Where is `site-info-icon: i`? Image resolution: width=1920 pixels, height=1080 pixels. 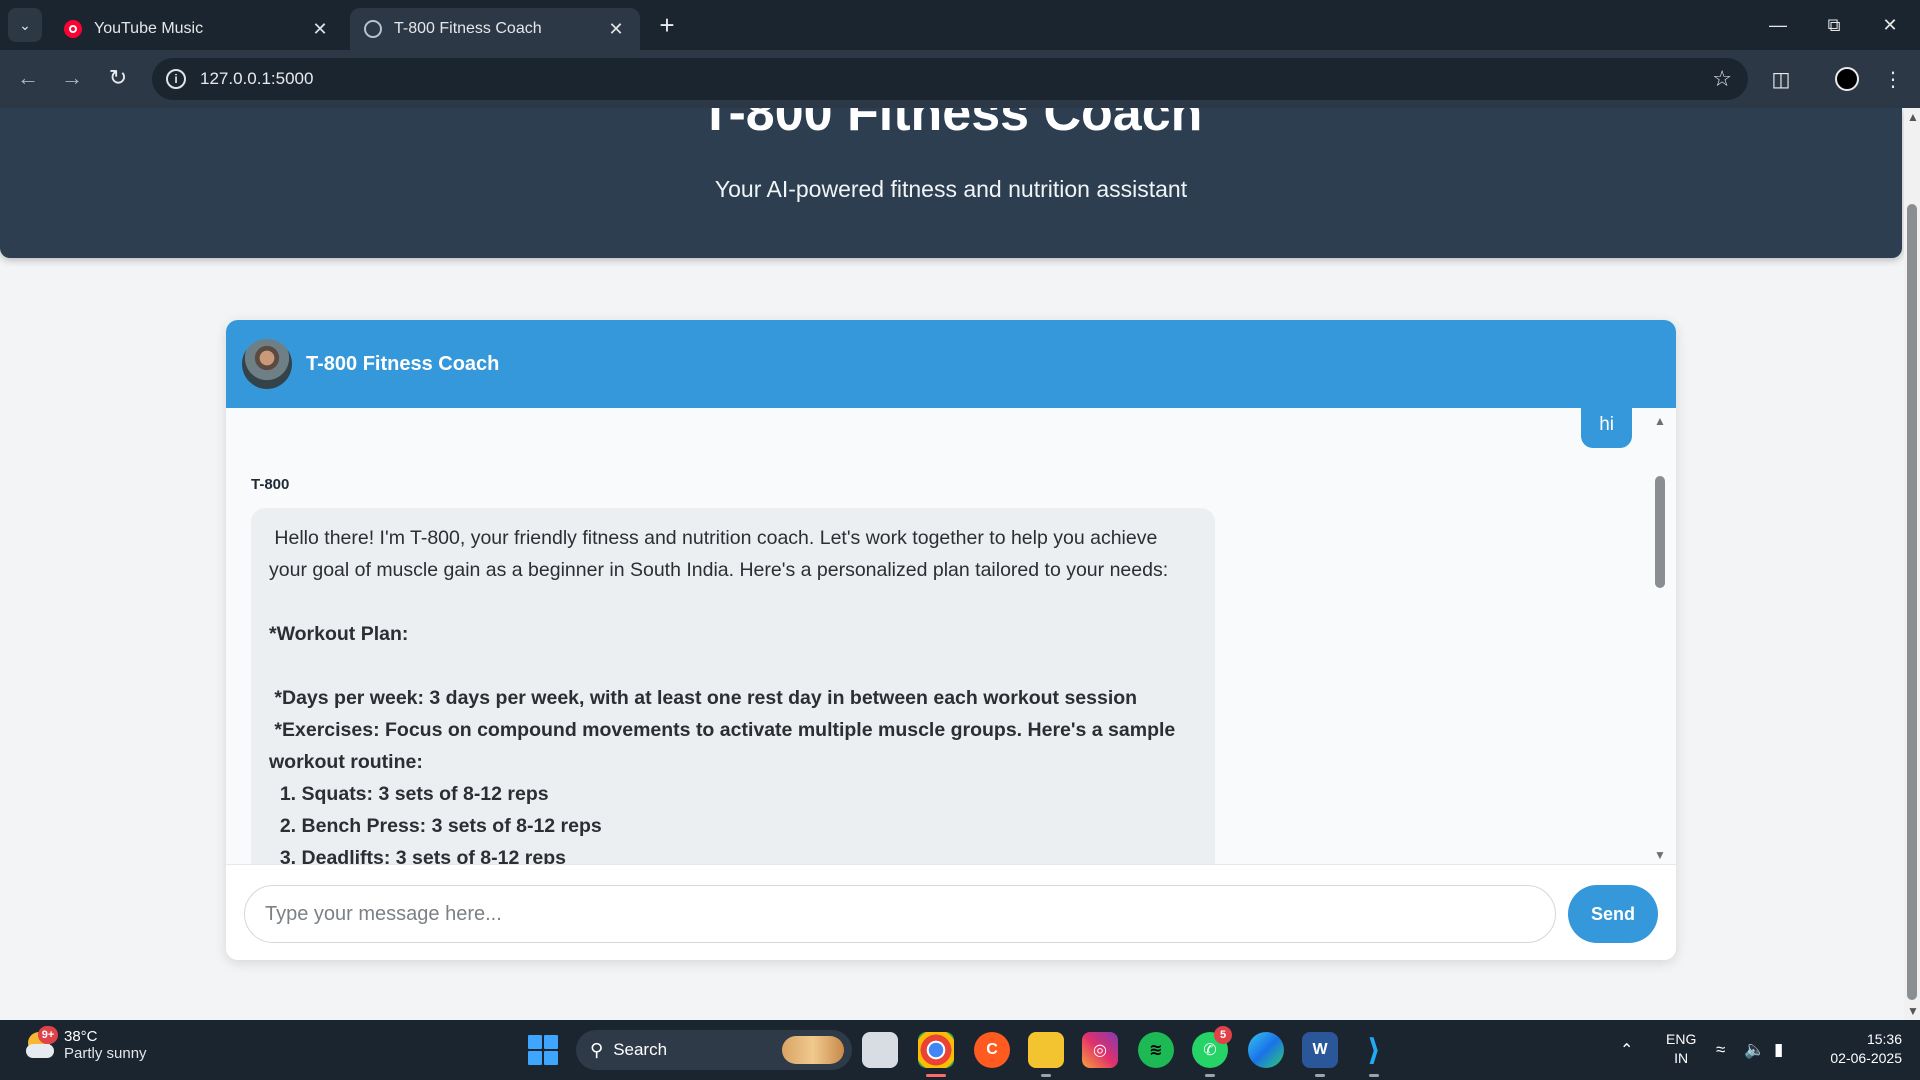 site-info-icon: i is located at coordinates (176, 79).